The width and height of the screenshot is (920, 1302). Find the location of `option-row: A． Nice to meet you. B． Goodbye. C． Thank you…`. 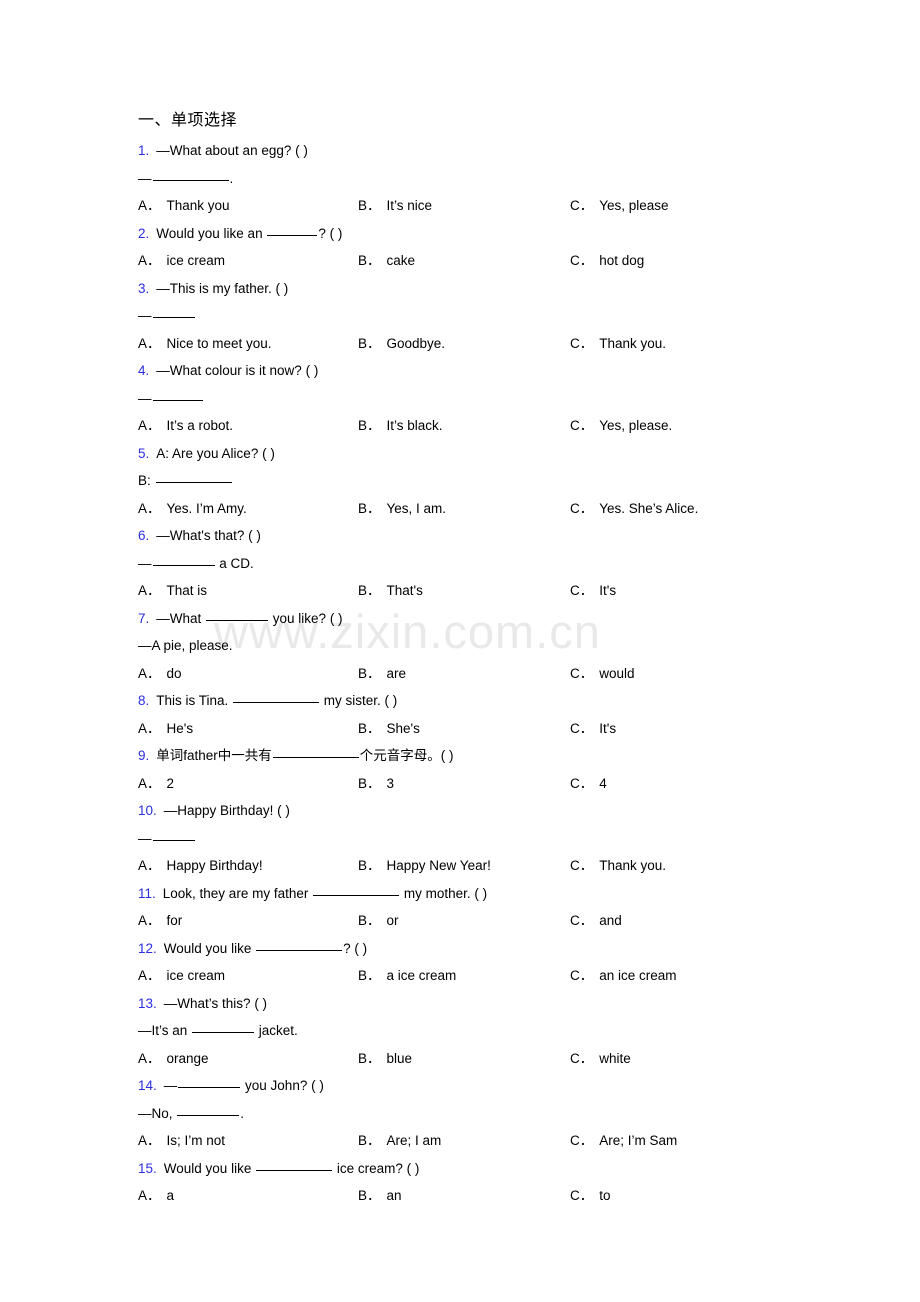

option-row: A． Nice to meet you. B． Goodbye. C． Thank you… is located at coordinates (488, 344).